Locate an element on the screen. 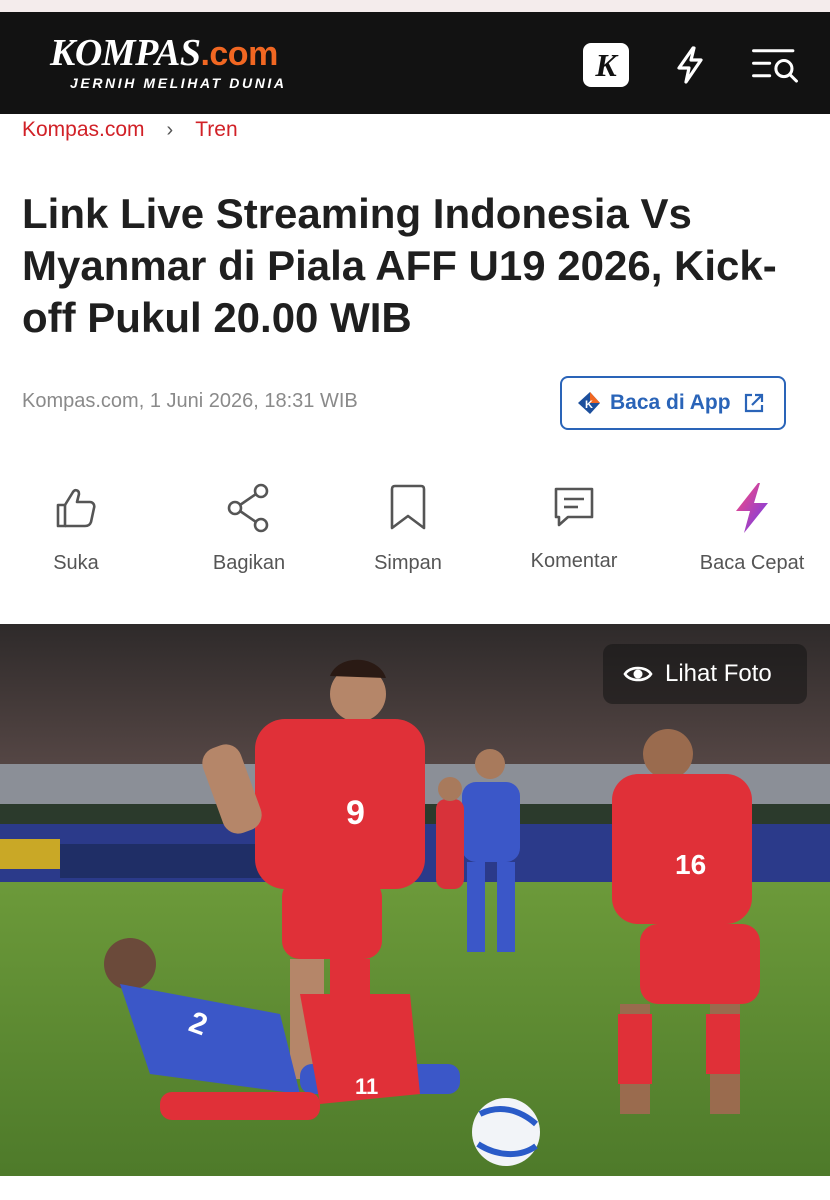 The image size is (830, 1200). kompas-logo: KOMPAS.com JERNIH MELIHAT DUNIA is located at coordinates (168, 62).